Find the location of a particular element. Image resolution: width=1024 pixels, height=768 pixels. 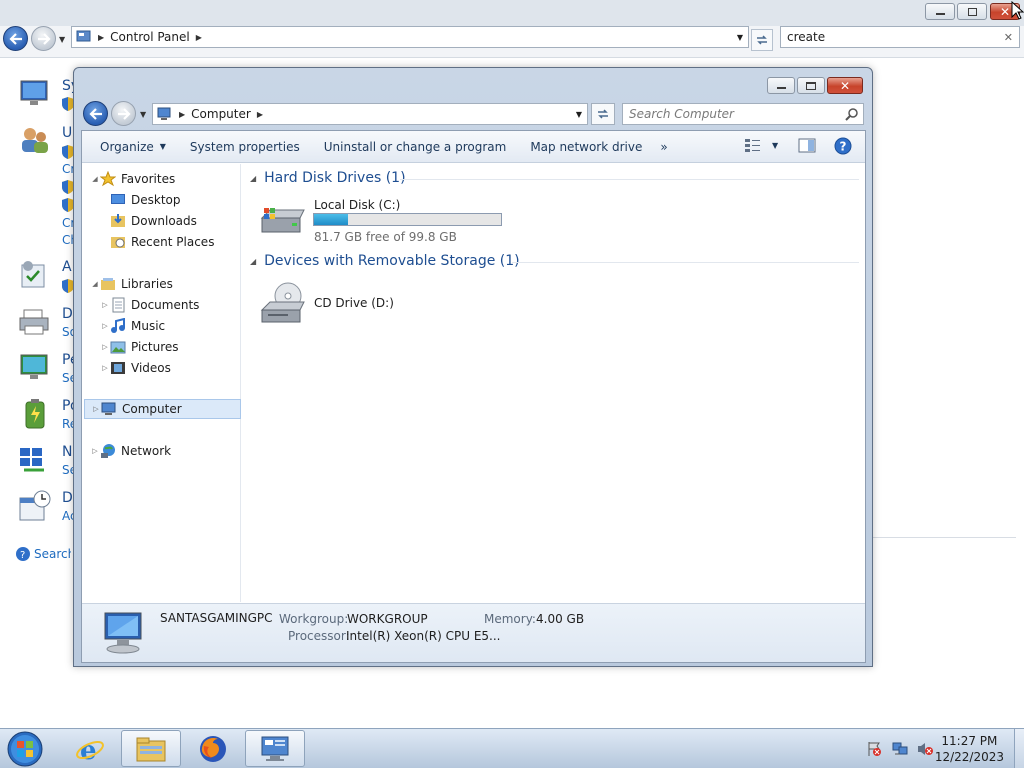

help-button: ? is located at coordinates (843, 146).